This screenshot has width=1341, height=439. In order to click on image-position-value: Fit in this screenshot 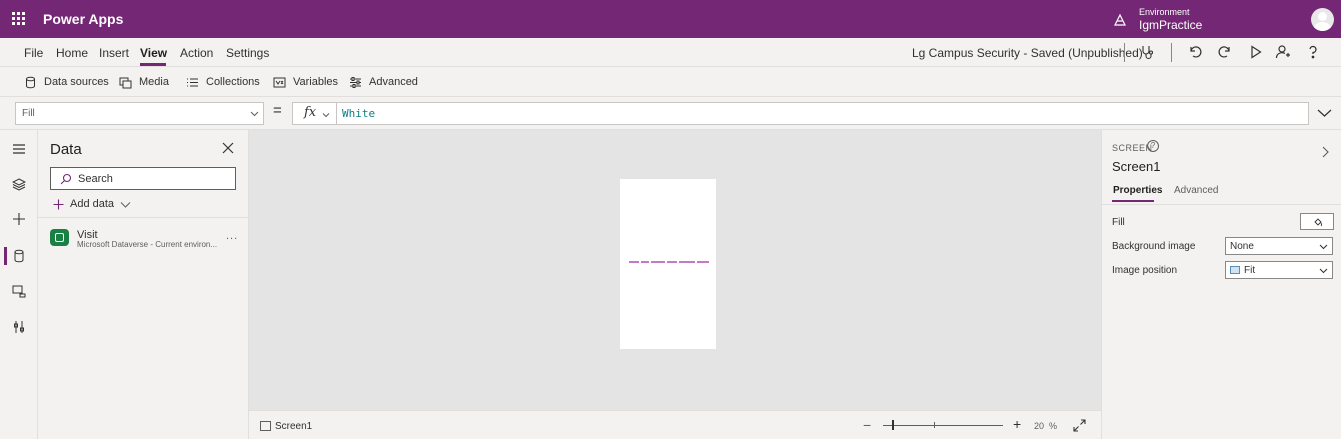, I will do `click(1250, 270)`.